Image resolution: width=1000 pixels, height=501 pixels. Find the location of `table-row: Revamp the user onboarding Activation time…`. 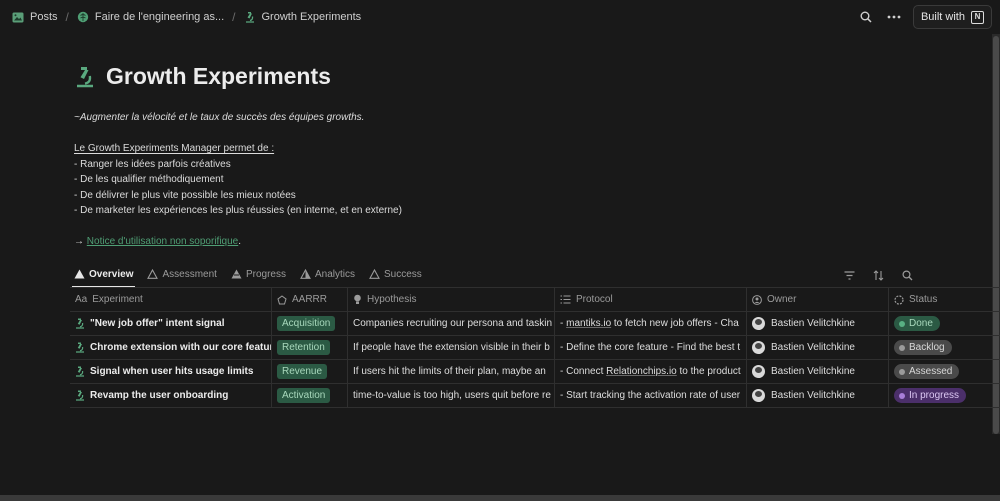

table-row: Revamp the user onboarding Activation time… is located at coordinates (535, 396).